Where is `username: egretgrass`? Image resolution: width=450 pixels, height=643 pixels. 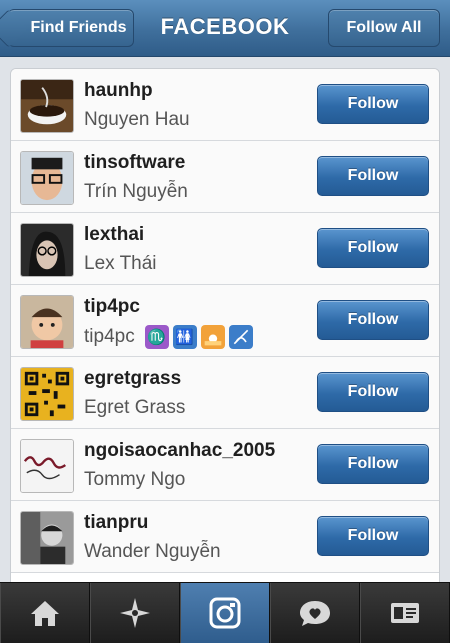
username: egretgrass is located at coordinates (132, 379).